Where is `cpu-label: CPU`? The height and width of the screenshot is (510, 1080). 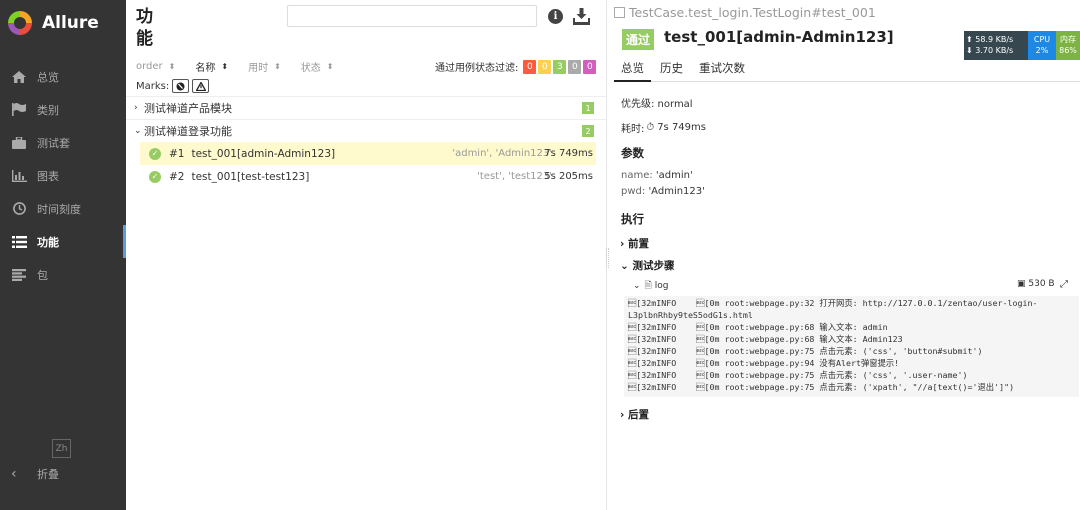
cpu-label: CPU is located at coordinates (1042, 39).